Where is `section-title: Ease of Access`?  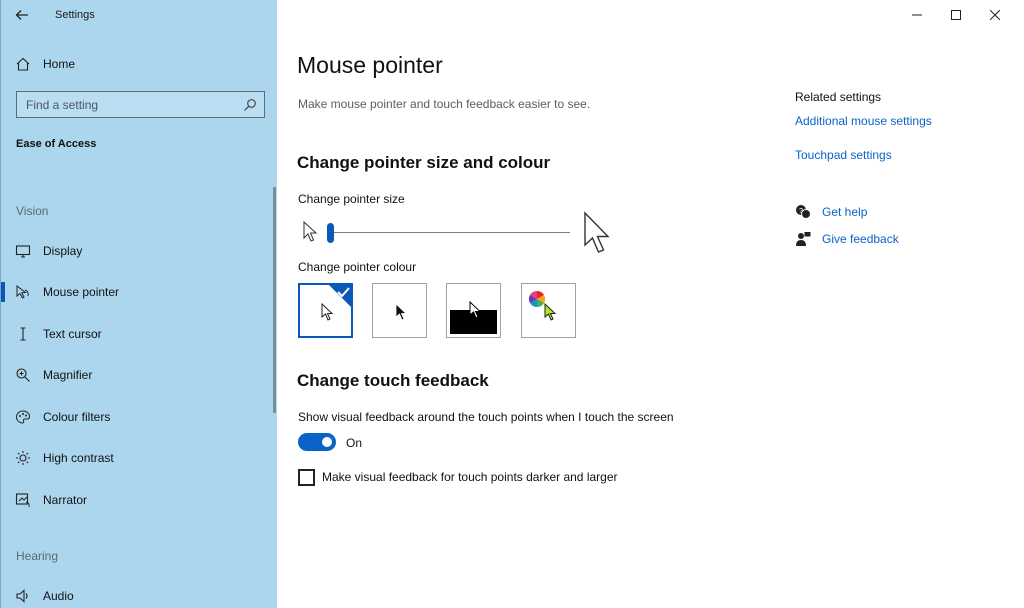 section-title: Ease of Access is located at coordinates (56, 144).